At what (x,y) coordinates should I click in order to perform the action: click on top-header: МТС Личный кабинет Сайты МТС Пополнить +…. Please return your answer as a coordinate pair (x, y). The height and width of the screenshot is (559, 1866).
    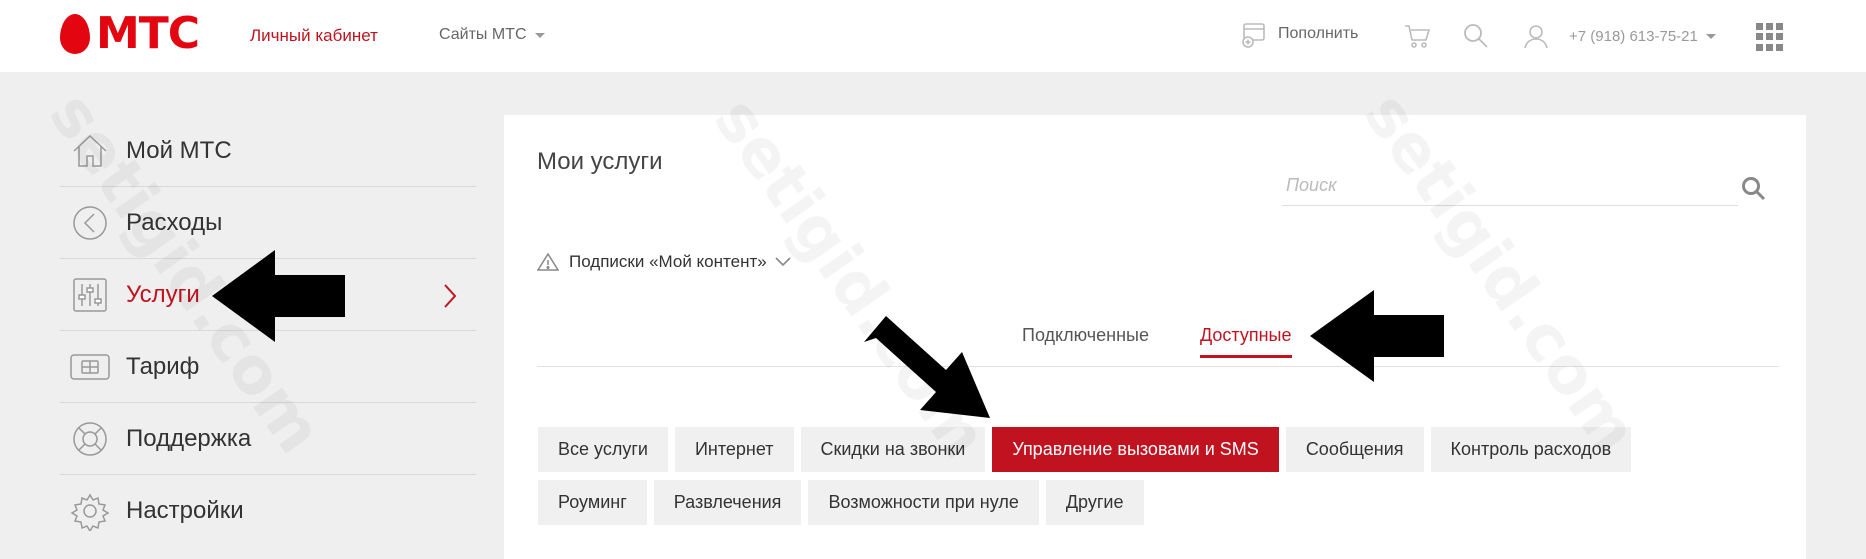
    Looking at the image, I should click on (933, 36).